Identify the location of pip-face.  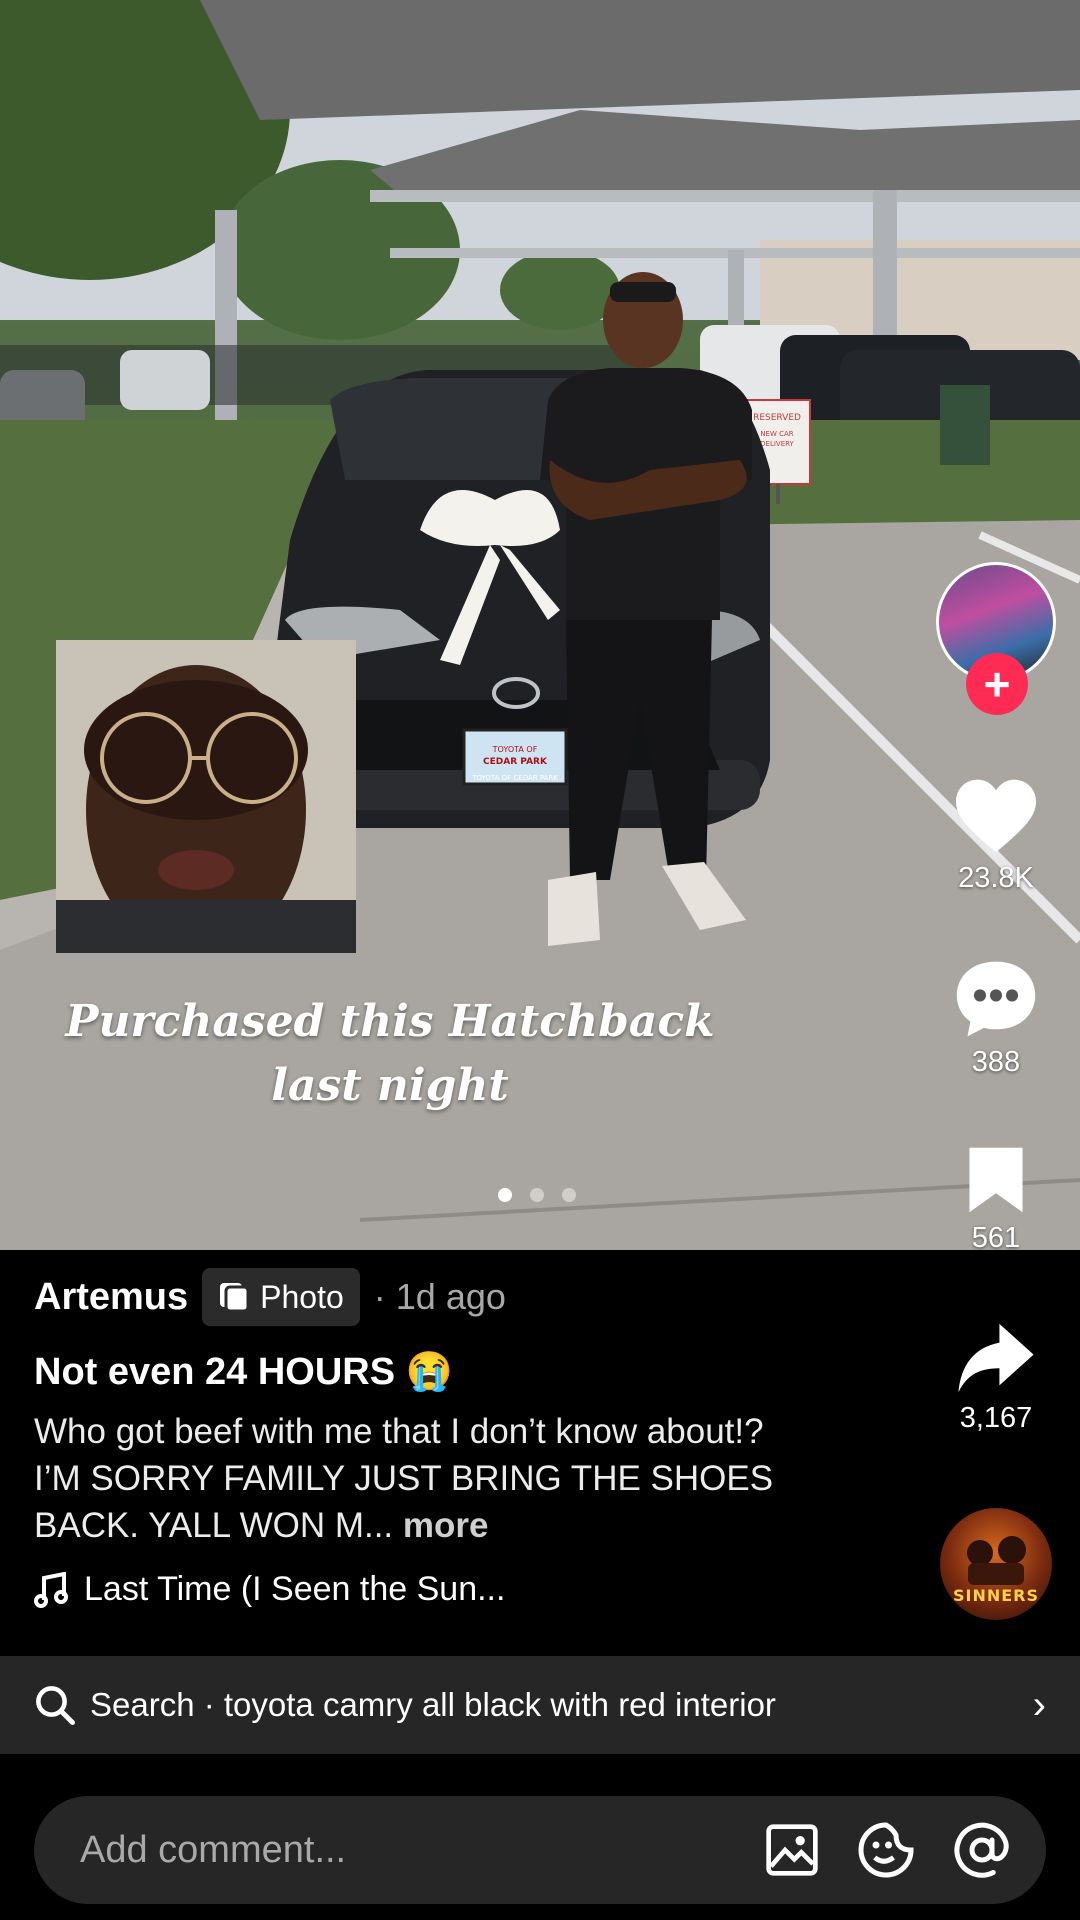
(206, 796).